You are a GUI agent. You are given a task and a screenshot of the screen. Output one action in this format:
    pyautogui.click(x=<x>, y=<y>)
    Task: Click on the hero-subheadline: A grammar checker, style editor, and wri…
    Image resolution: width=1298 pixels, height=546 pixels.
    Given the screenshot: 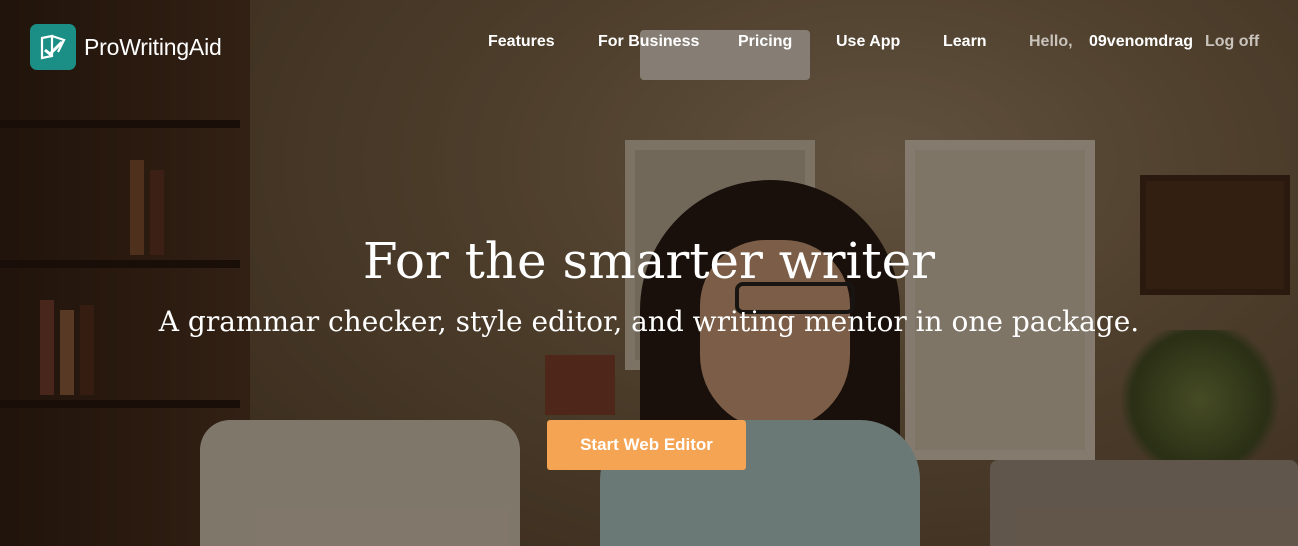 What is the action you would take?
    pyautogui.click(x=649, y=321)
    